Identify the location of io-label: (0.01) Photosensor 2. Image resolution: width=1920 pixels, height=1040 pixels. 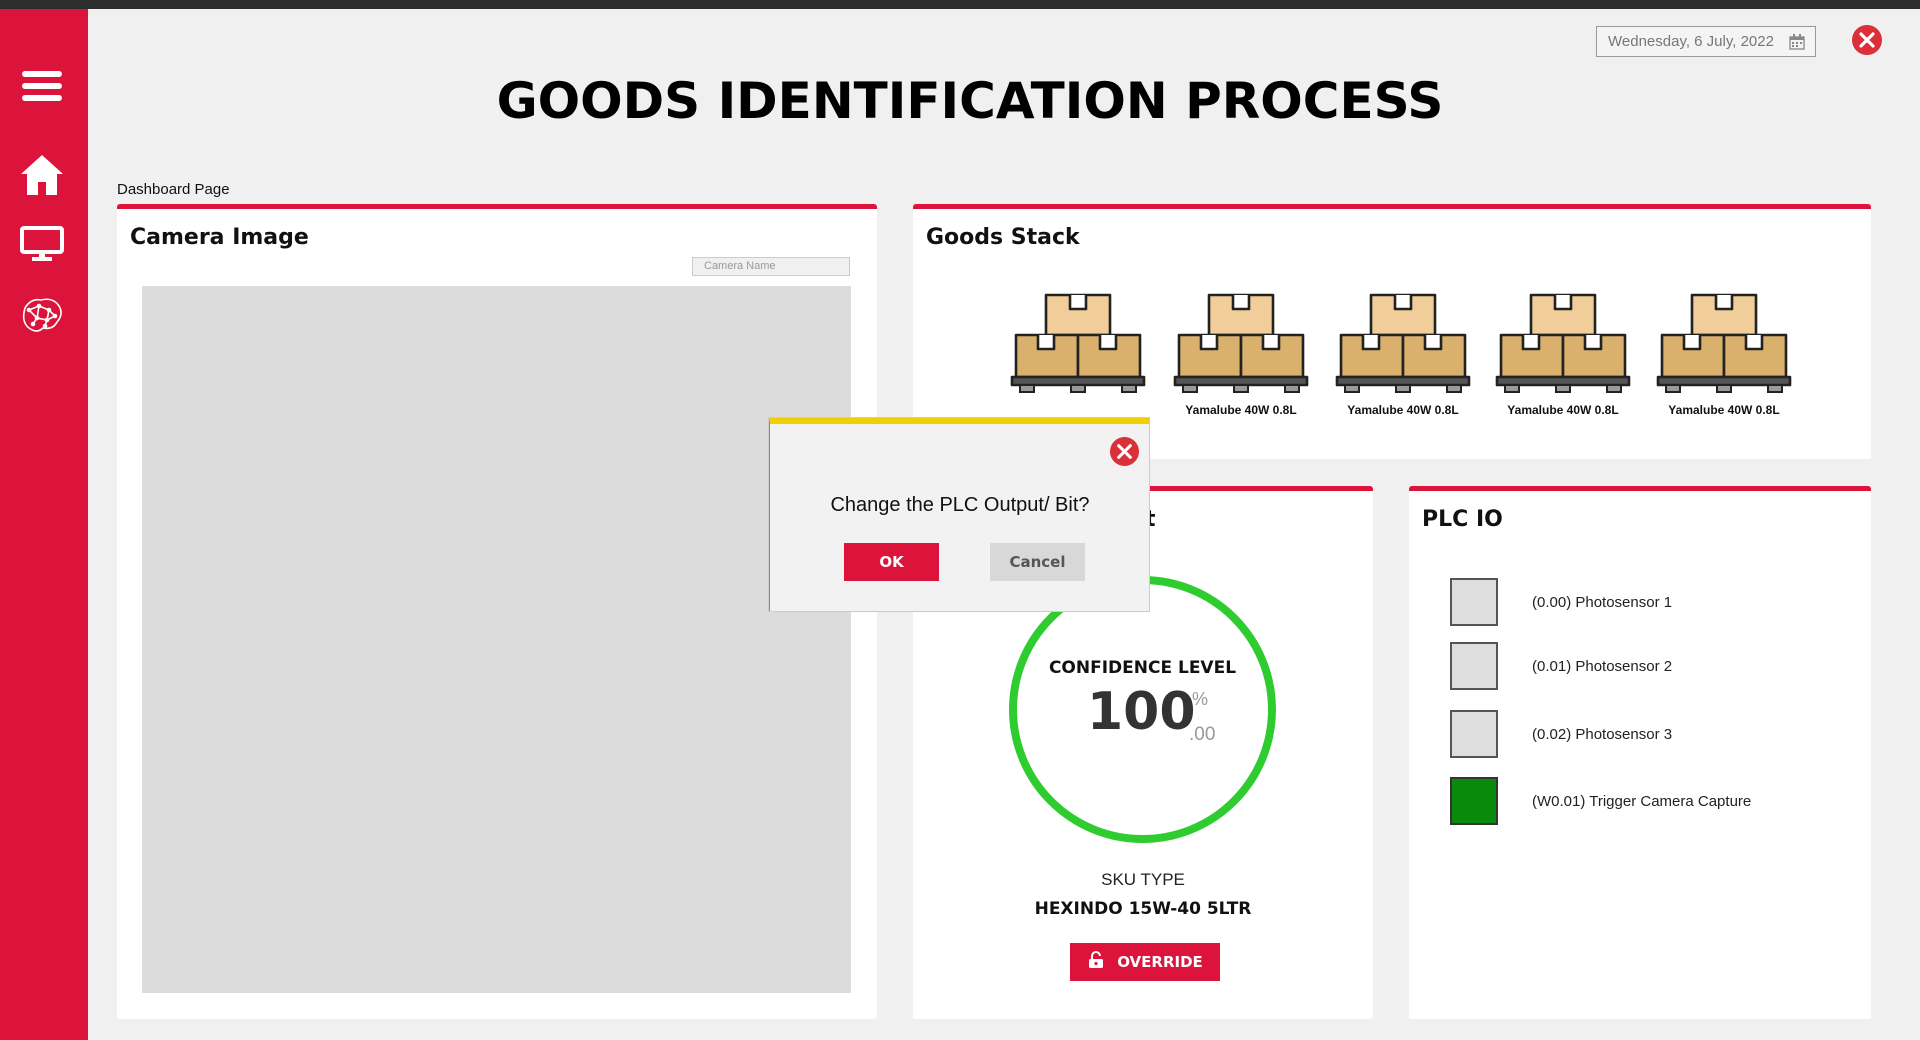
(1602, 666).